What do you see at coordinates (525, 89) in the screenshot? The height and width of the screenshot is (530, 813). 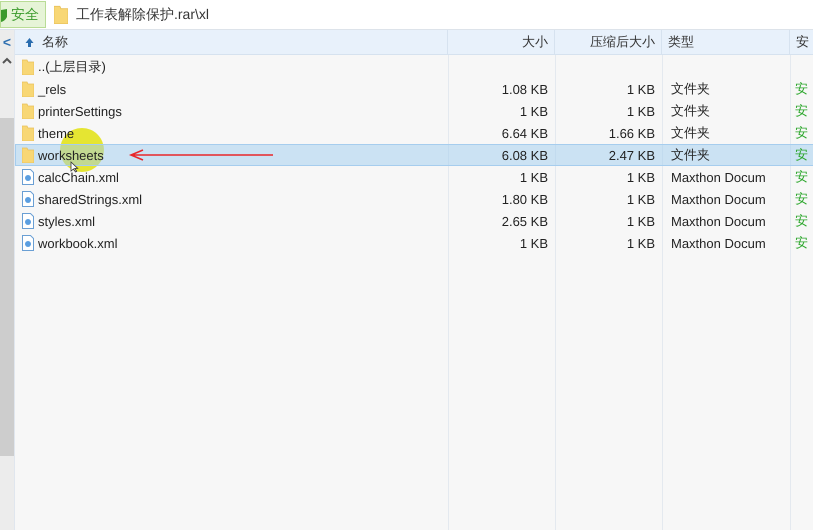 I see `file-size: 1.08 KB` at bounding box center [525, 89].